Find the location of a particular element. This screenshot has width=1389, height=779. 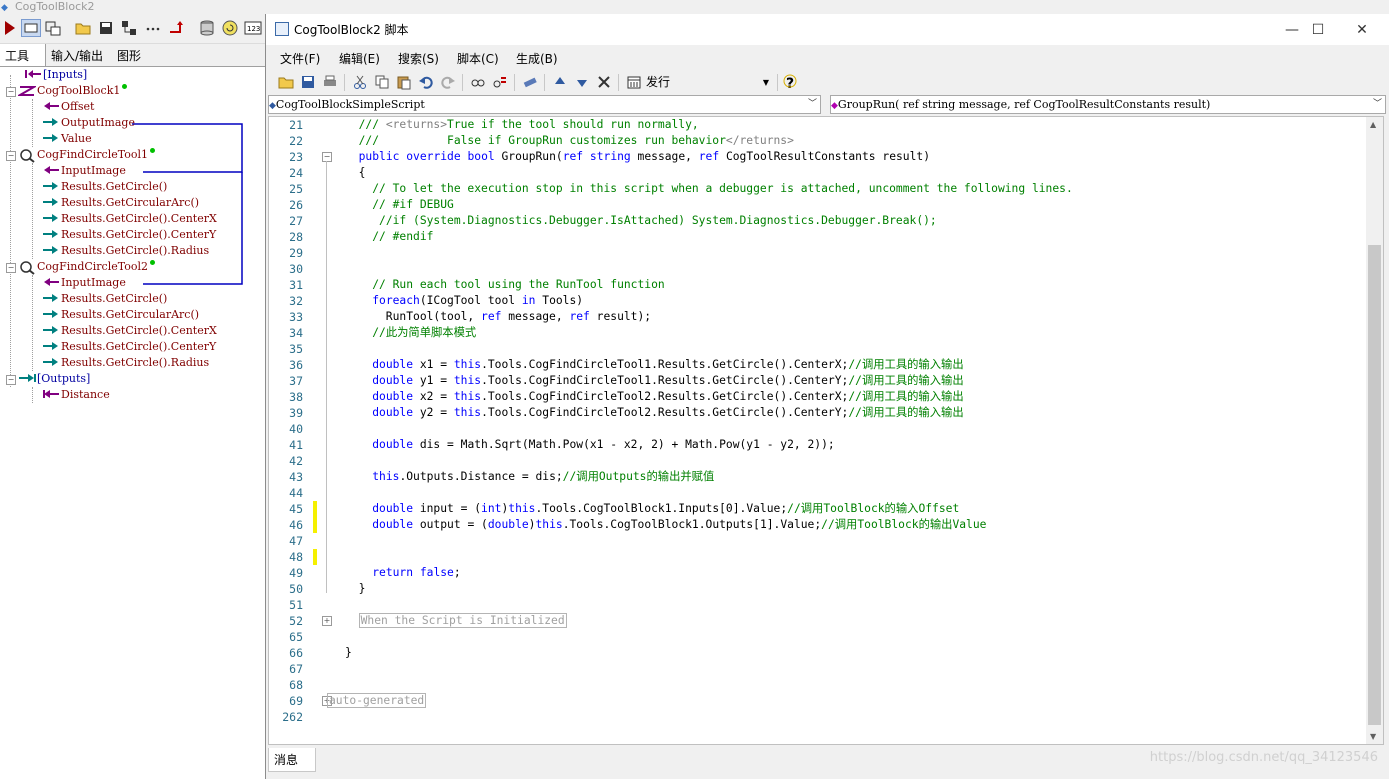

menu-script: 脚本(C) is located at coordinates (478, 58).